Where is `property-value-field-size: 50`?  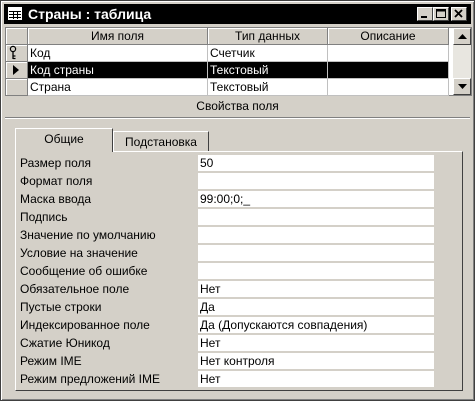 property-value-field-size: 50 is located at coordinates (316, 163).